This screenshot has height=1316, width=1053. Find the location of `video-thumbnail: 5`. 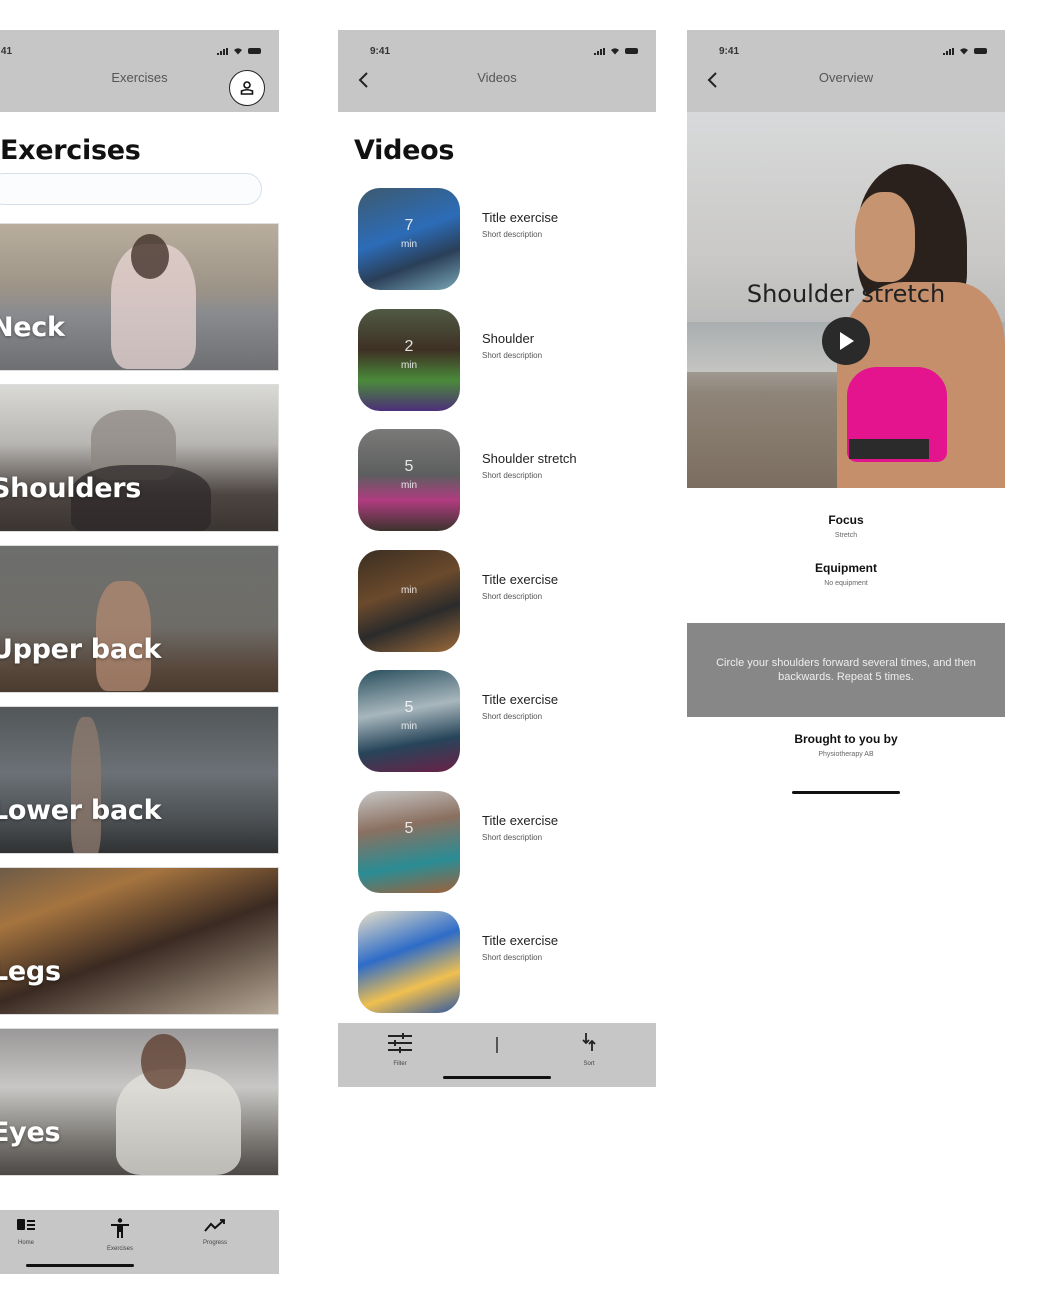

video-thumbnail: 5 is located at coordinates (409, 841).